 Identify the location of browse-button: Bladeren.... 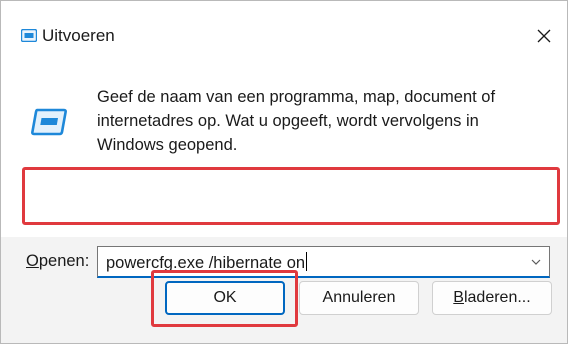
(492, 298).